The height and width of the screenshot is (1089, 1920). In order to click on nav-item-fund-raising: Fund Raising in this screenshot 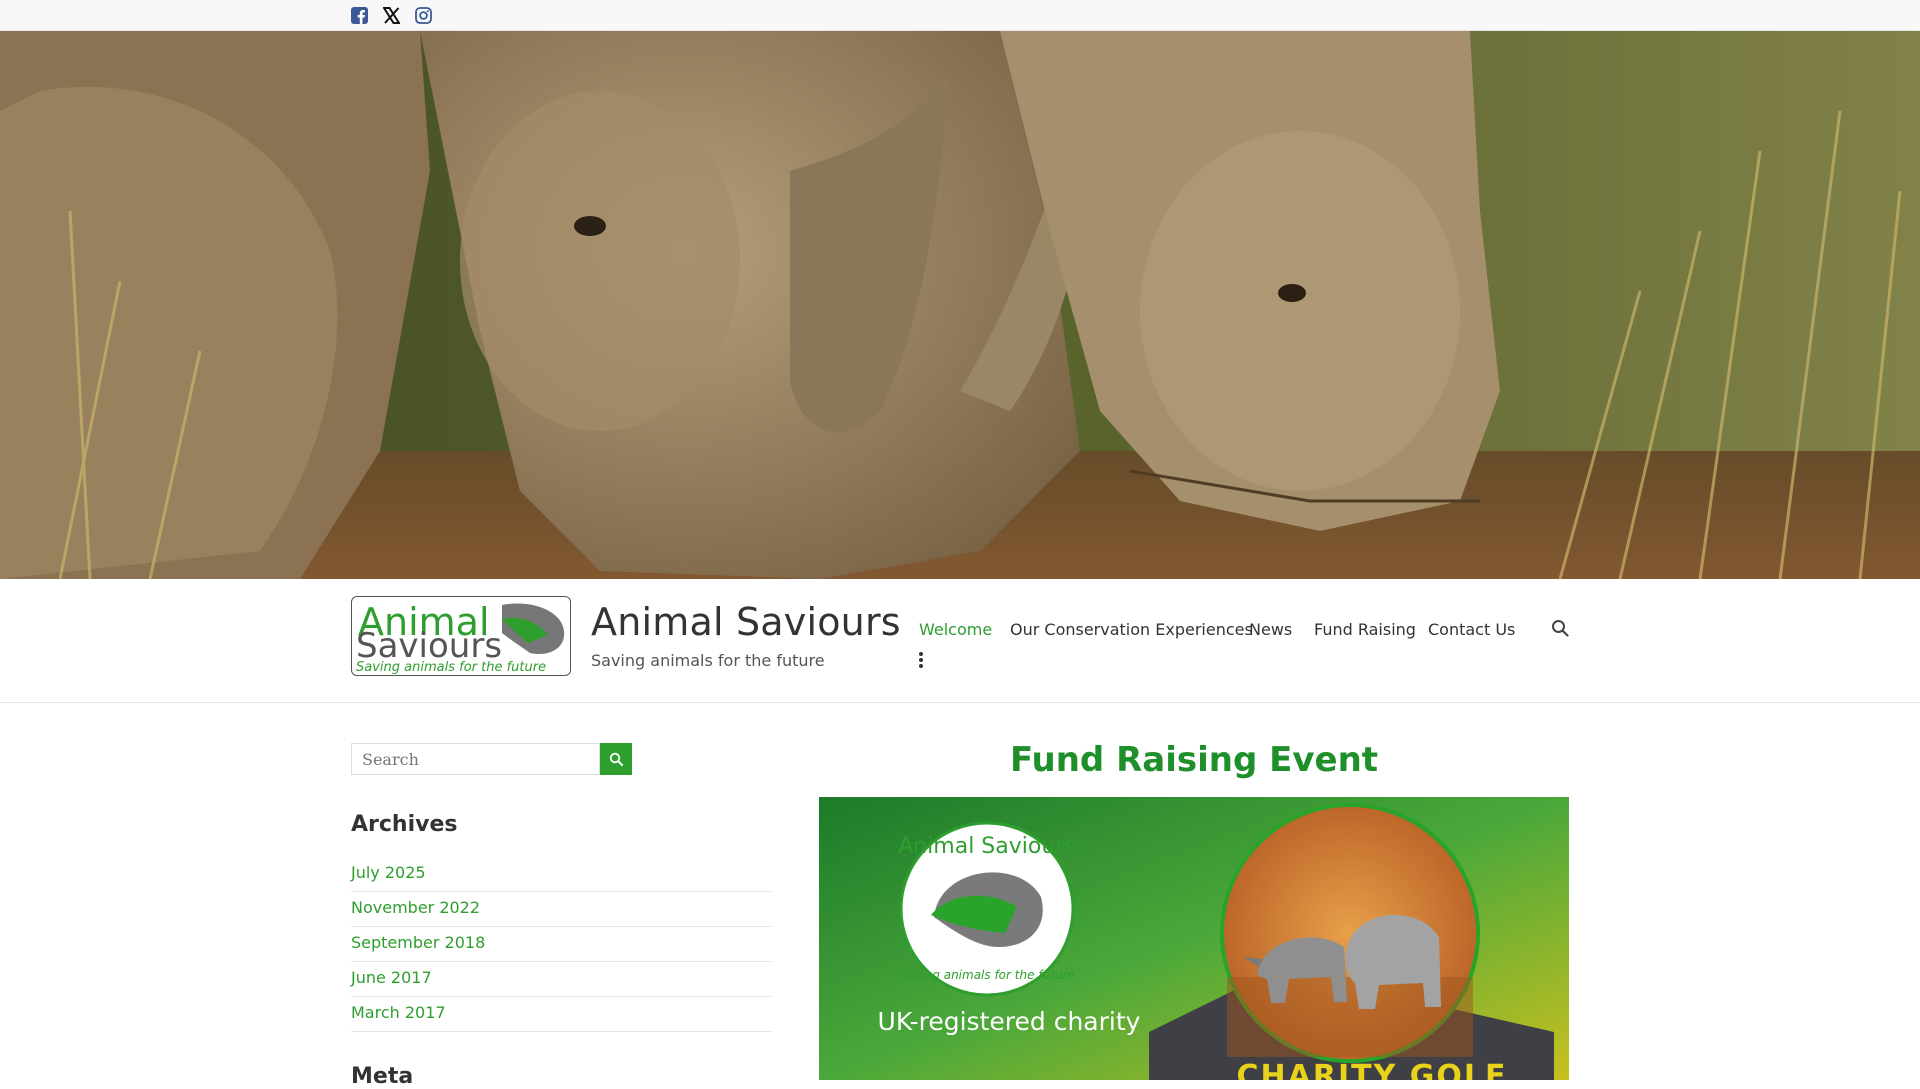, I will do `click(1365, 629)`.